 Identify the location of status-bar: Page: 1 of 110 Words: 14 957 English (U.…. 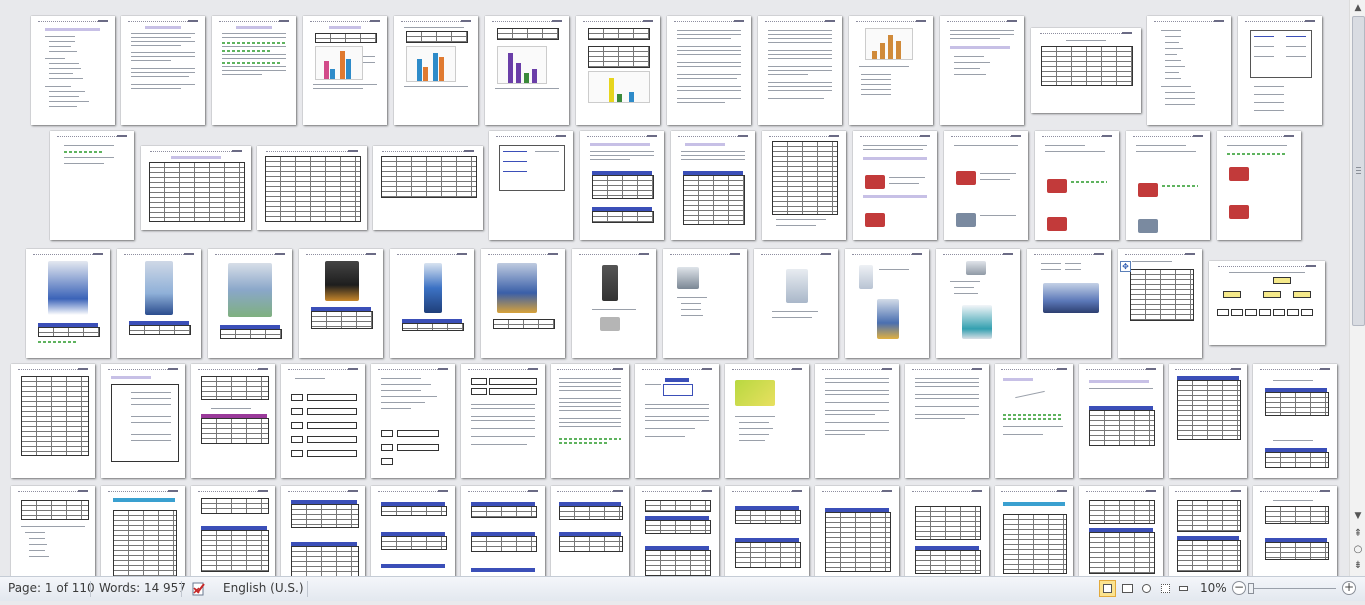
(682, 588).